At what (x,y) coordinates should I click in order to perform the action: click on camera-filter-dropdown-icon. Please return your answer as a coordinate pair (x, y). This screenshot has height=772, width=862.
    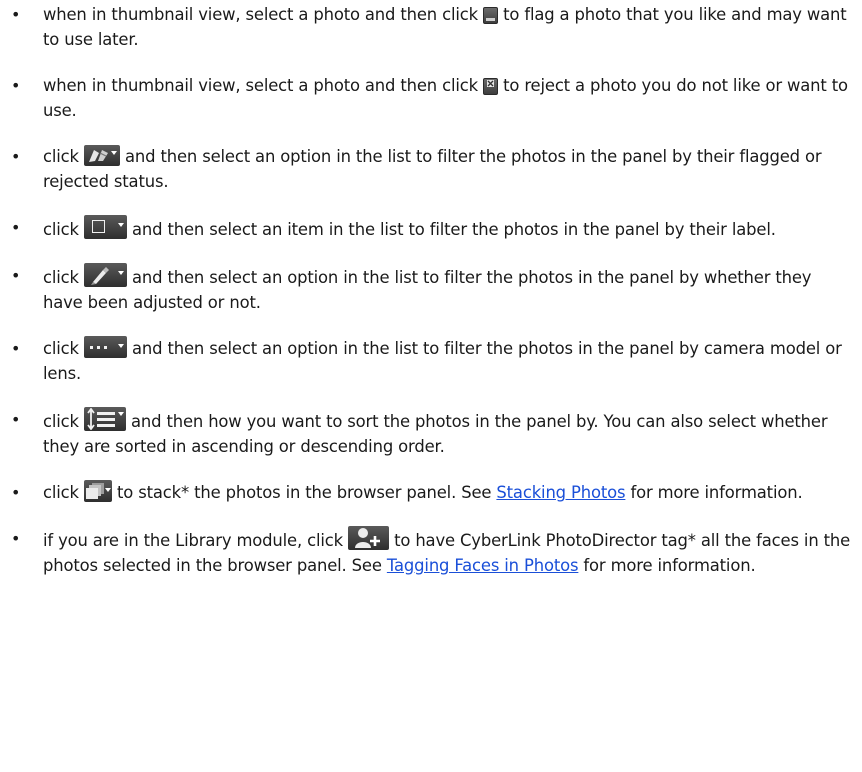
    Looking at the image, I should click on (105, 347).